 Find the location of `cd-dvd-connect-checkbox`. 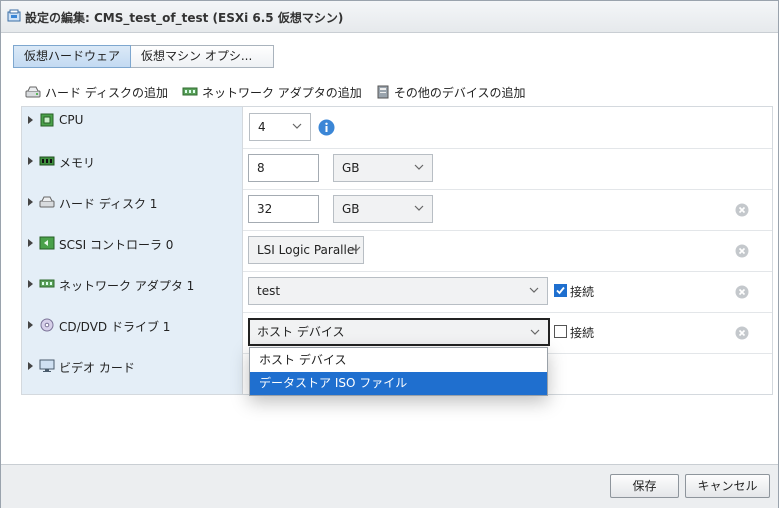

cd-dvd-connect-checkbox is located at coordinates (560, 331).